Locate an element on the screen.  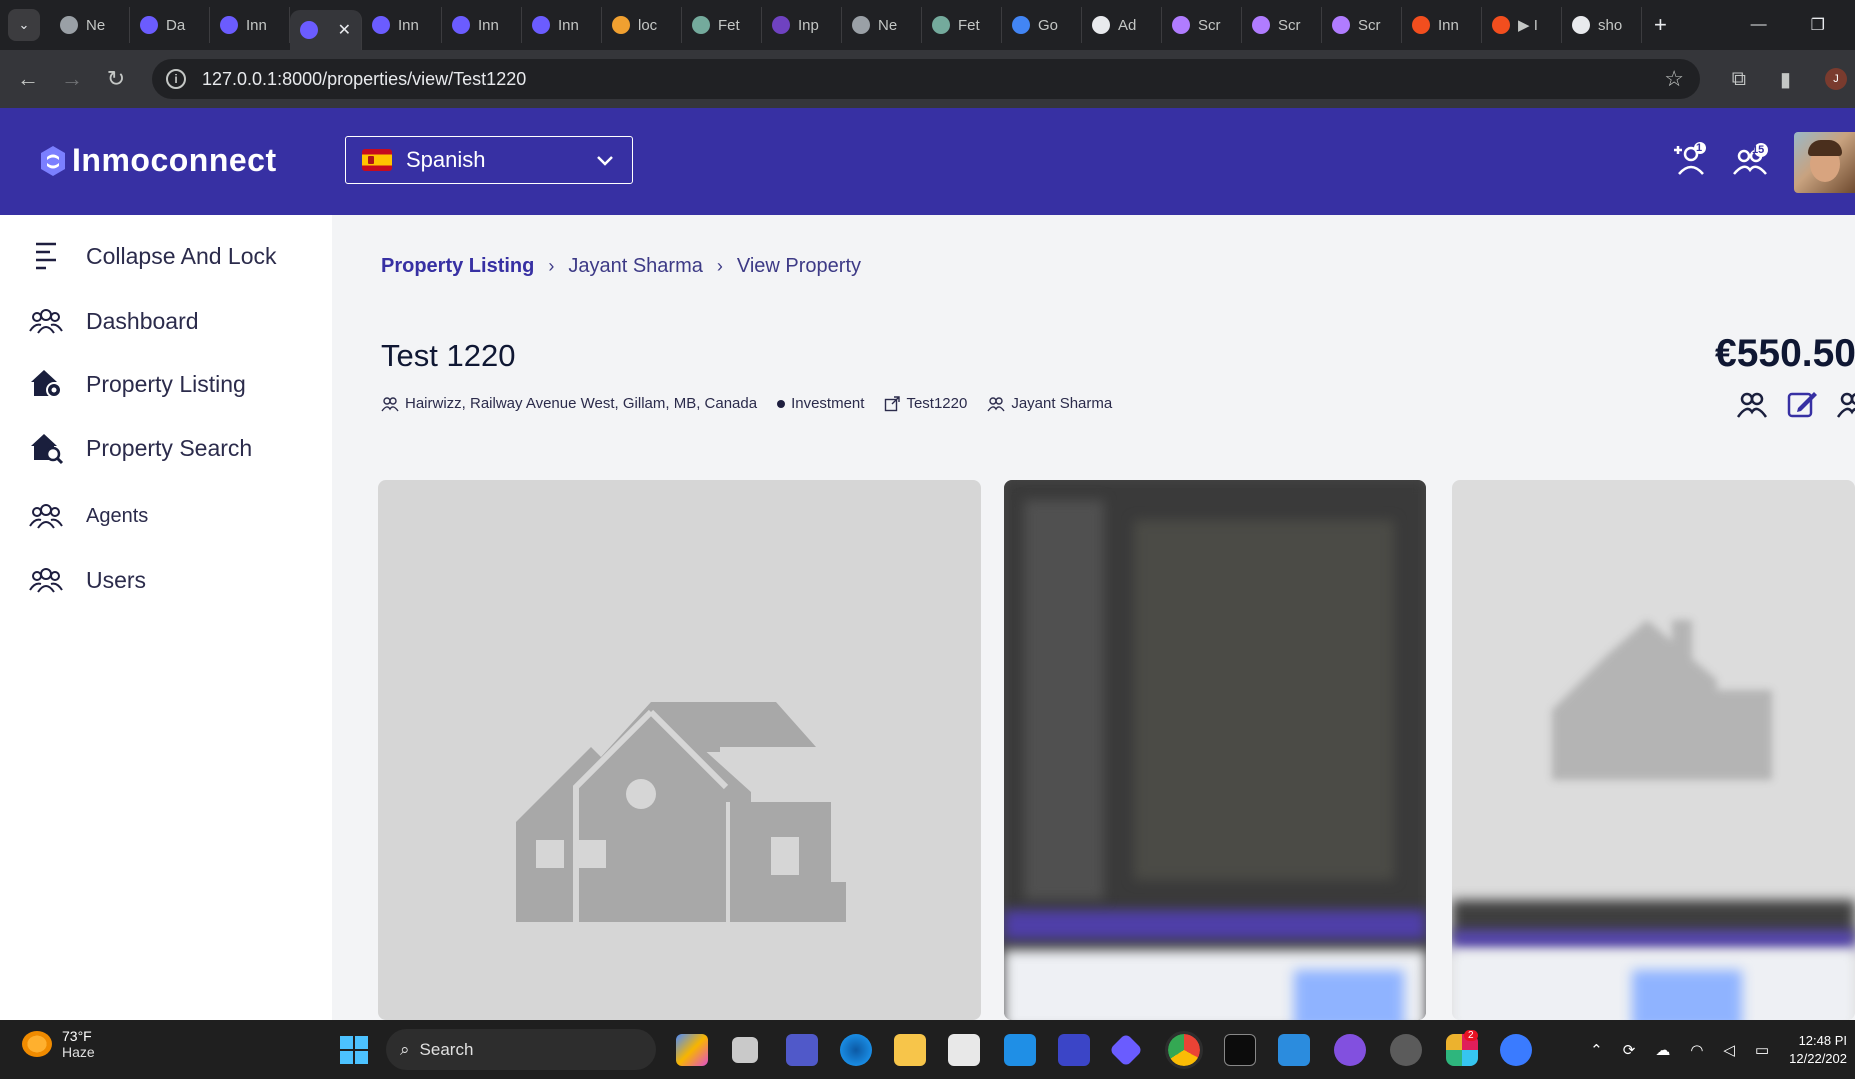
wifi-icon: ◠ is located at coordinates (1696, 1050).